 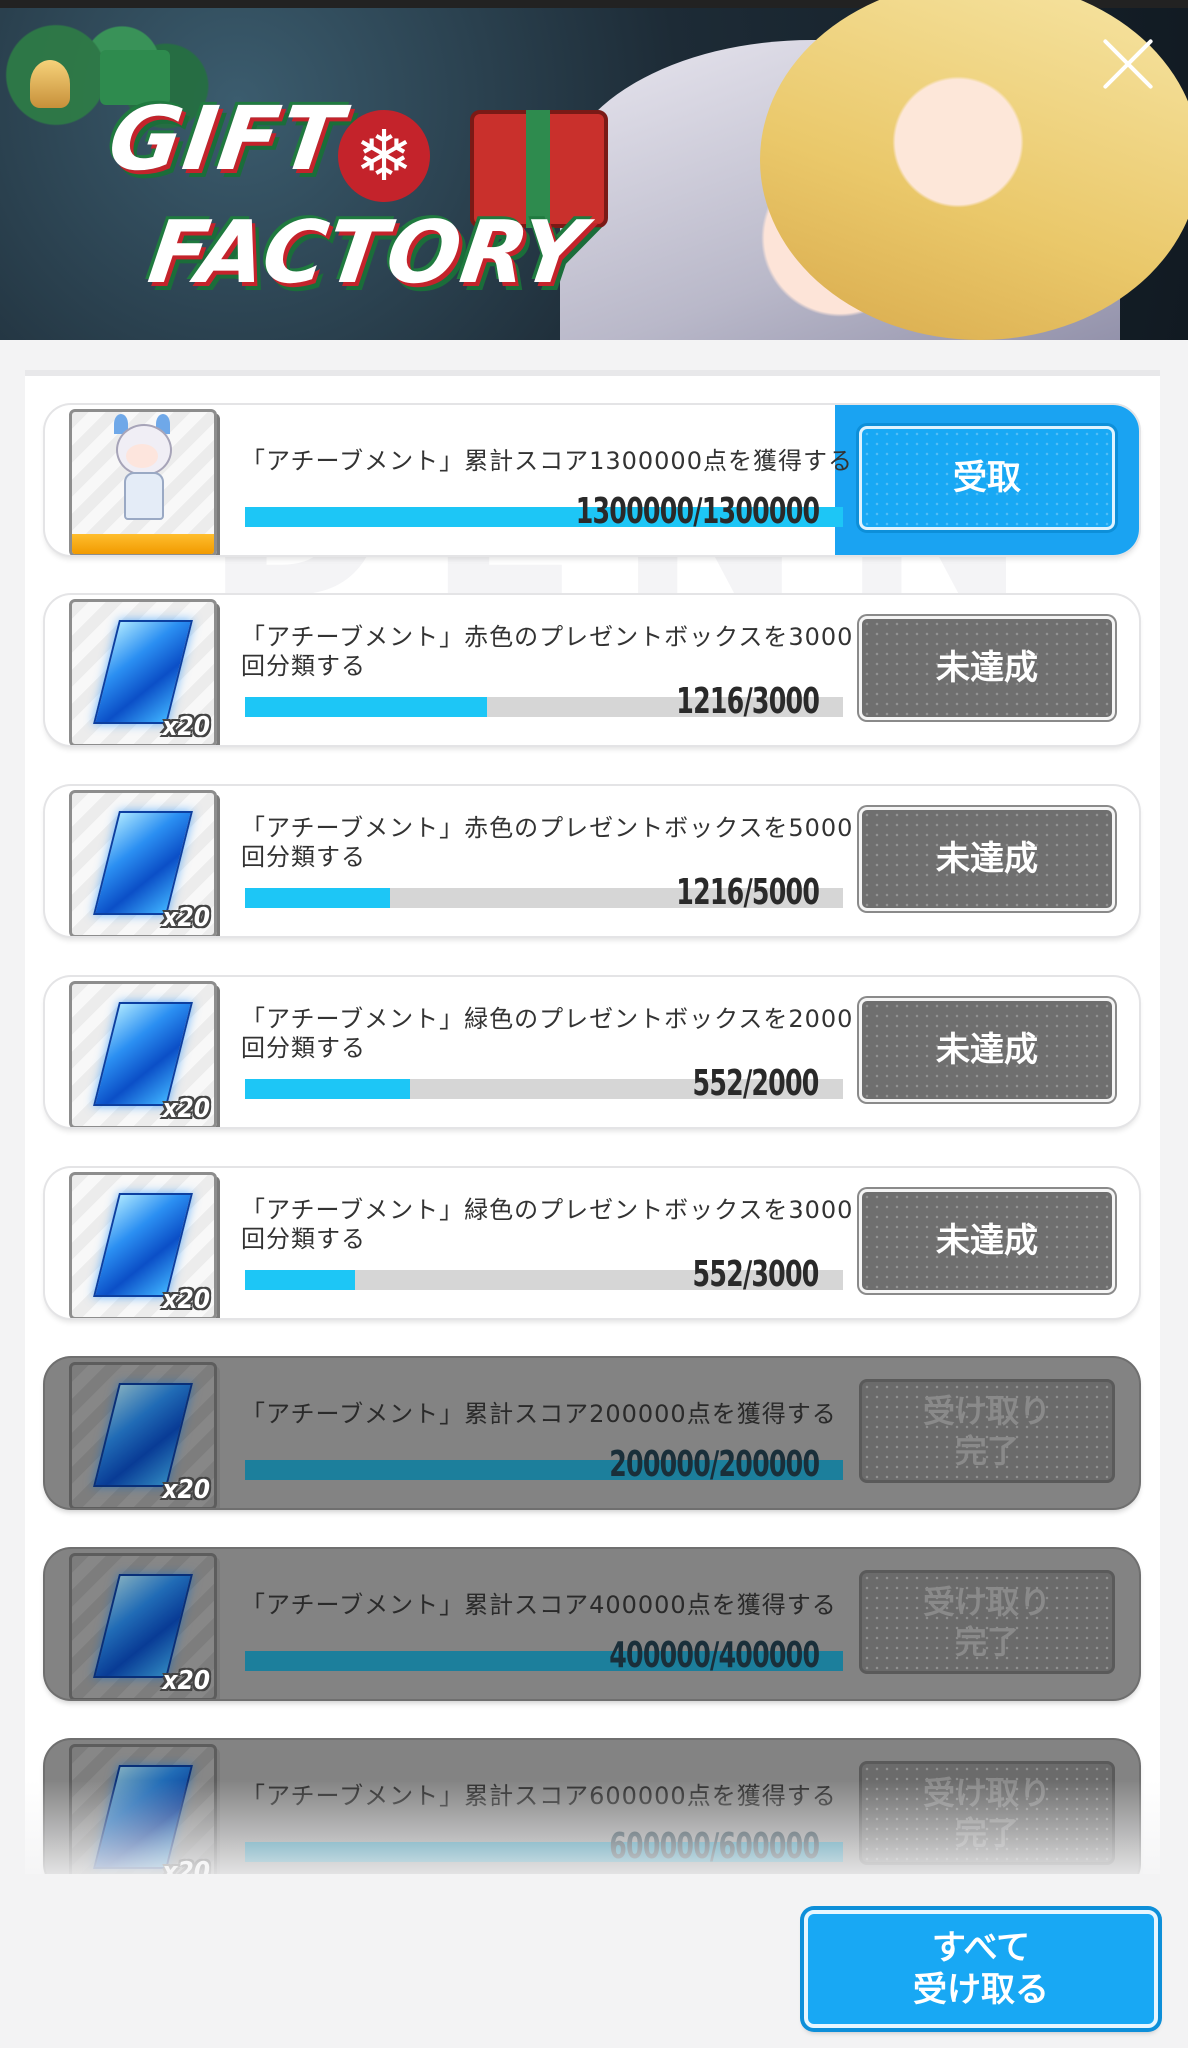 I want to click on banner-title-factory: FACTORY, so click(x=367, y=253).